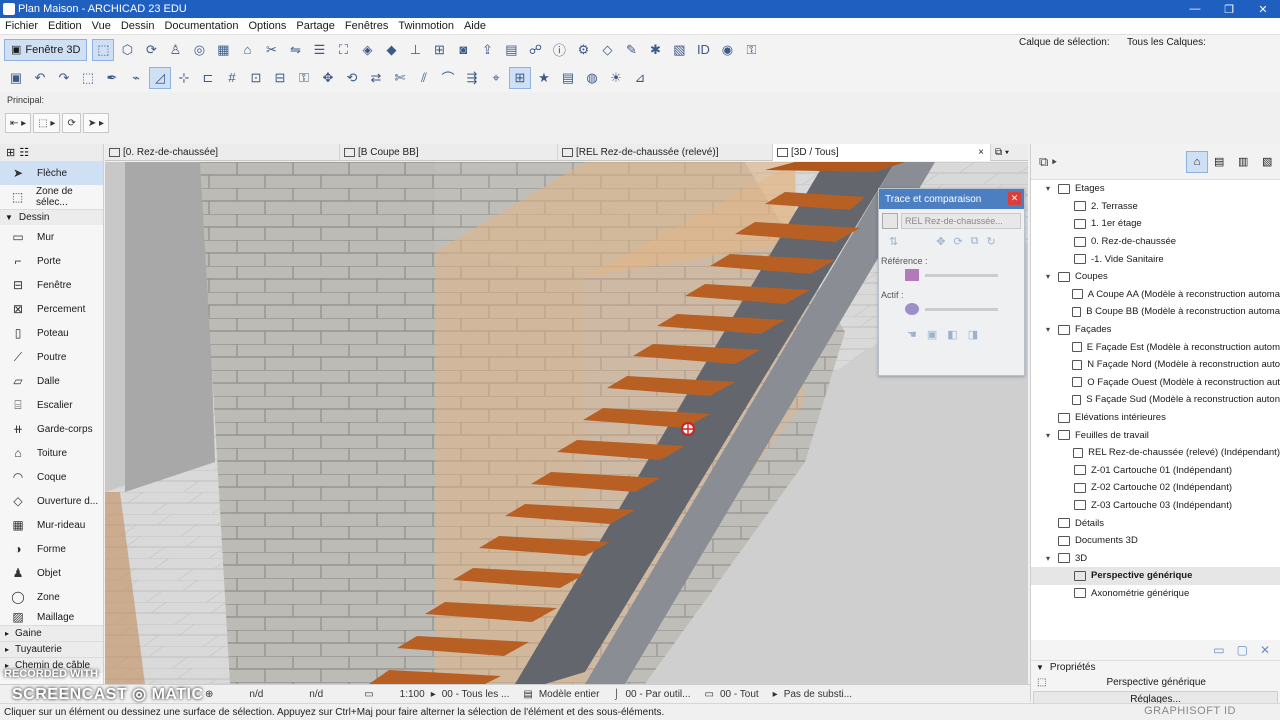  What do you see at coordinates (160, 77) in the screenshot?
I see `guide-line-icon: ◿` at bounding box center [160, 77].